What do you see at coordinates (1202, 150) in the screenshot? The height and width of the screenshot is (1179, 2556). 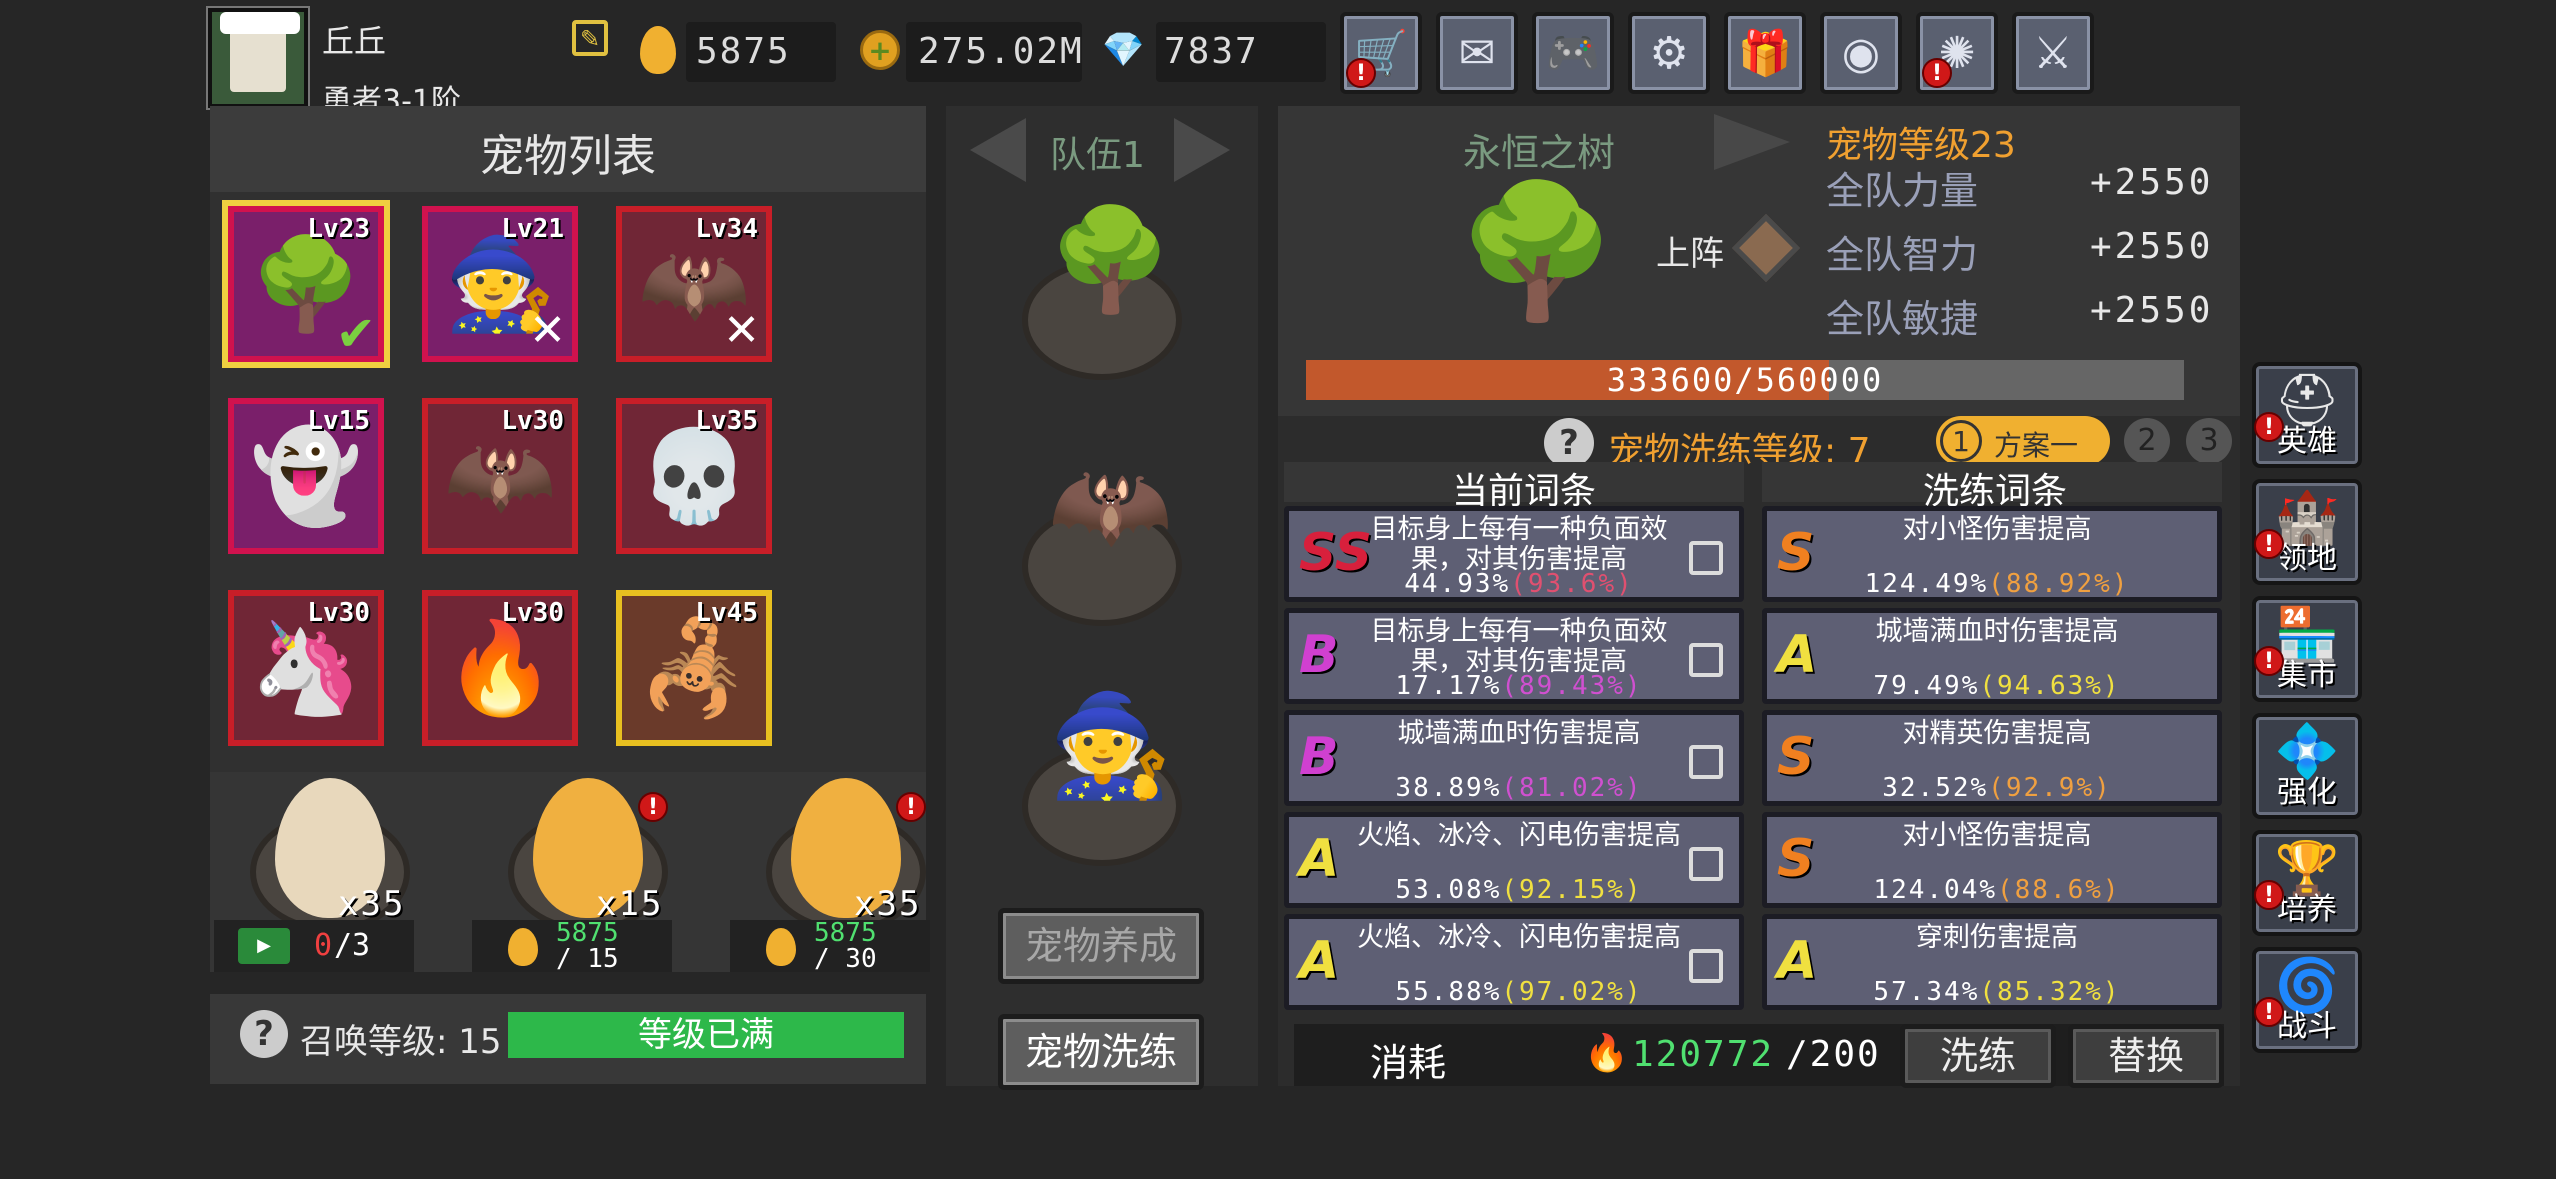 I see `team-next-arrow` at bounding box center [1202, 150].